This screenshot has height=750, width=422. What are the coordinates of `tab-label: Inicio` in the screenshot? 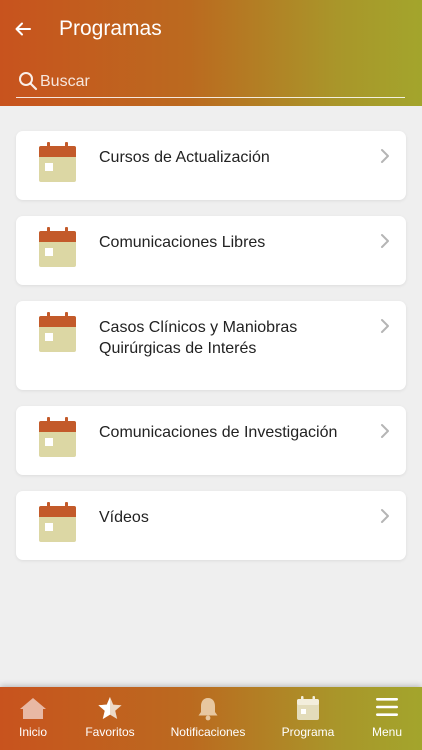 It's located at (32, 732).